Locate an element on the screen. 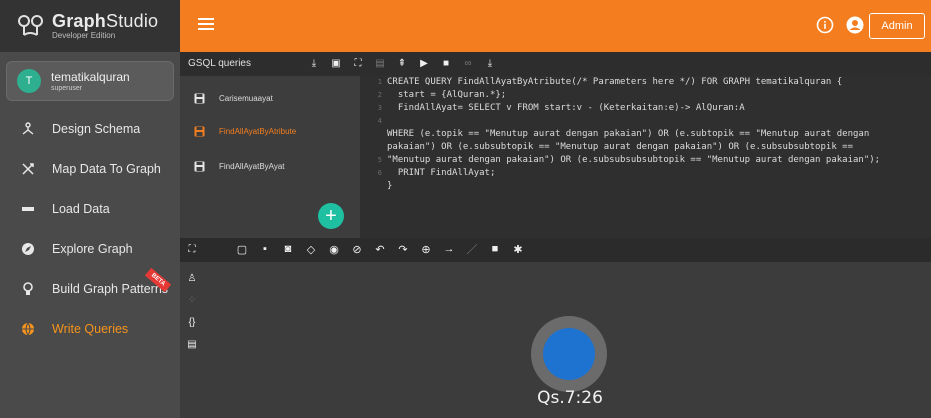  query-item: Carisemuaayat is located at coordinates (233, 98).